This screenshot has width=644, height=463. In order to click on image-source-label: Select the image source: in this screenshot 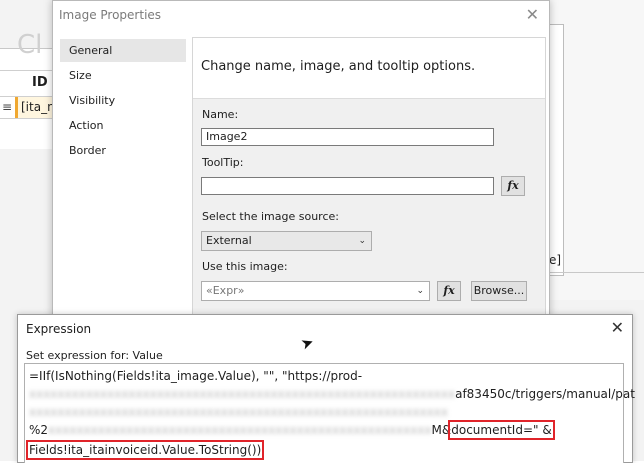, I will do `click(270, 216)`.